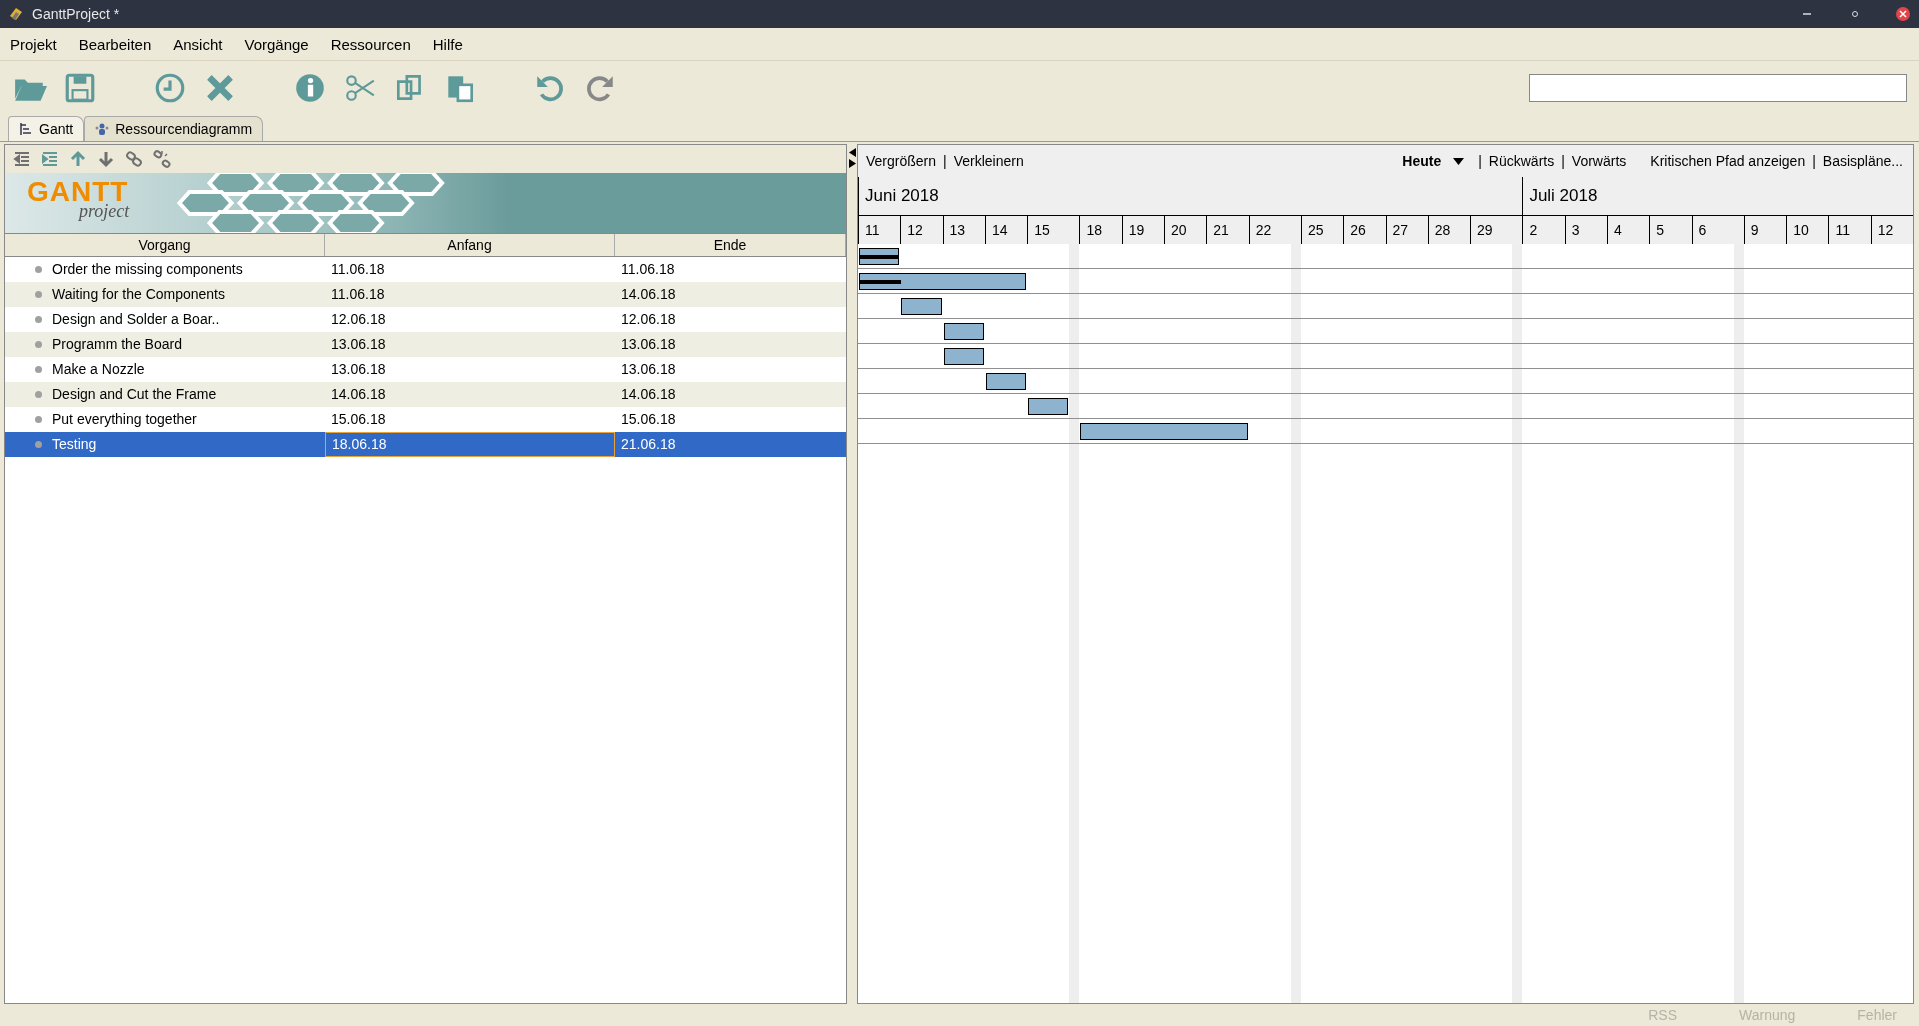  Describe the element at coordinates (124, 419) in the screenshot. I see `task-name: Put everything together` at that location.